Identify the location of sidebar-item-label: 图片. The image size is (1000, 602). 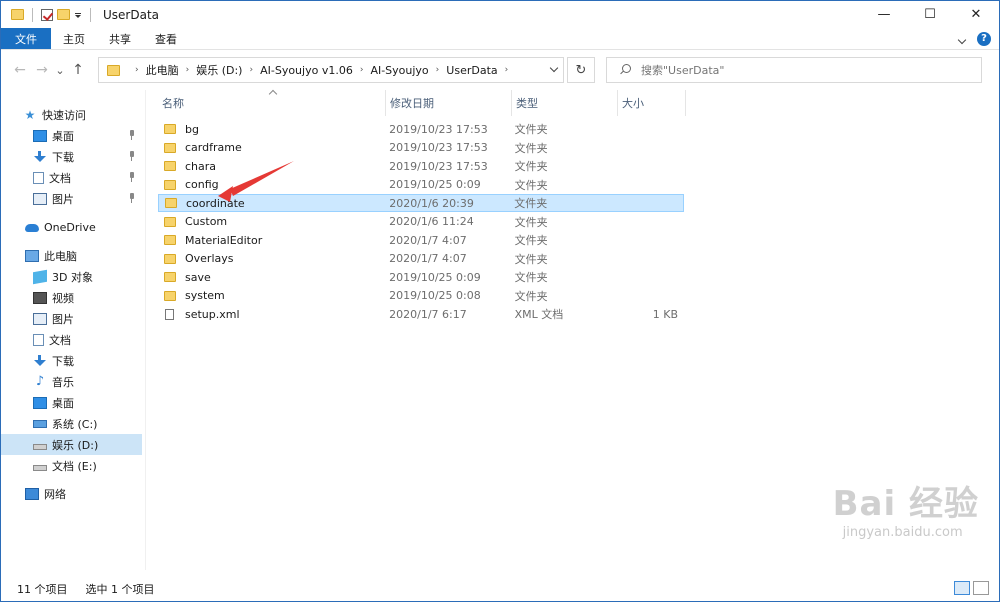
(63, 319).